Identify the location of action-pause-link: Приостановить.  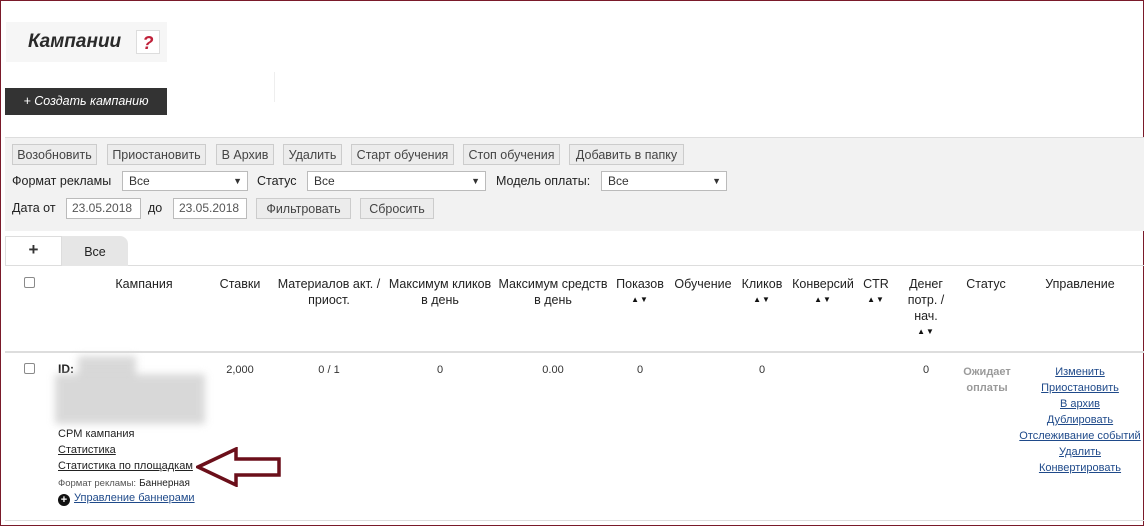
(1080, 388).